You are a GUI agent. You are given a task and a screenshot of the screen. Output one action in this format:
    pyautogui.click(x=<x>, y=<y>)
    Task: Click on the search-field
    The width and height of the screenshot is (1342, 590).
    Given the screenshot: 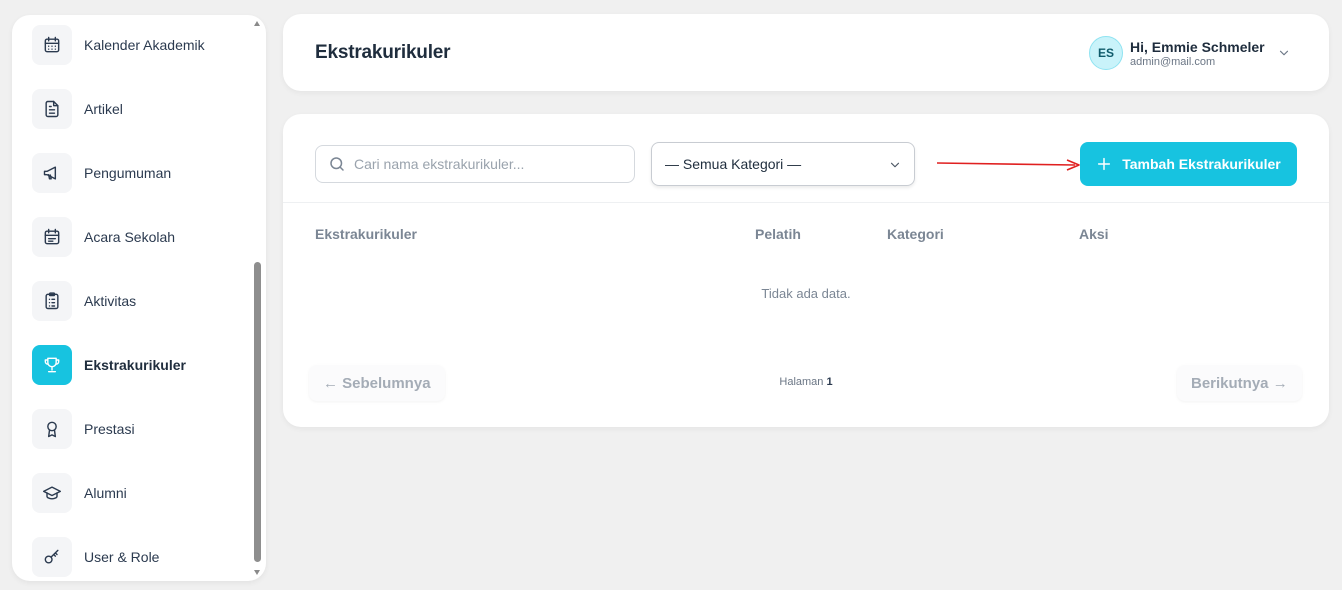 What is the action you would take?
    pyautogui.click(x=475, y=164)
    